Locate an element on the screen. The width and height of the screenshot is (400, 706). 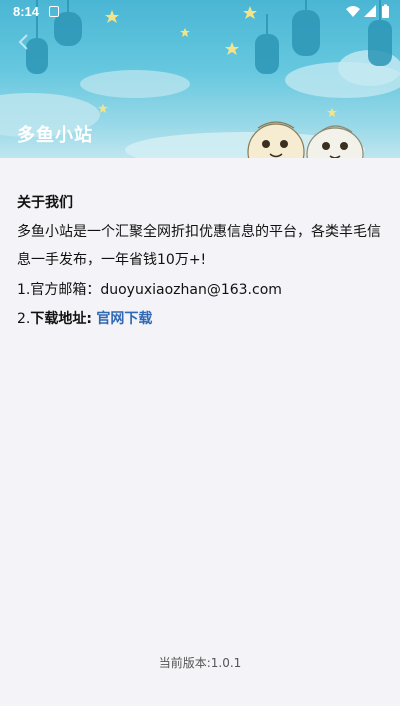
about-heading: 关于我们 is located at coordinates (45, 203).